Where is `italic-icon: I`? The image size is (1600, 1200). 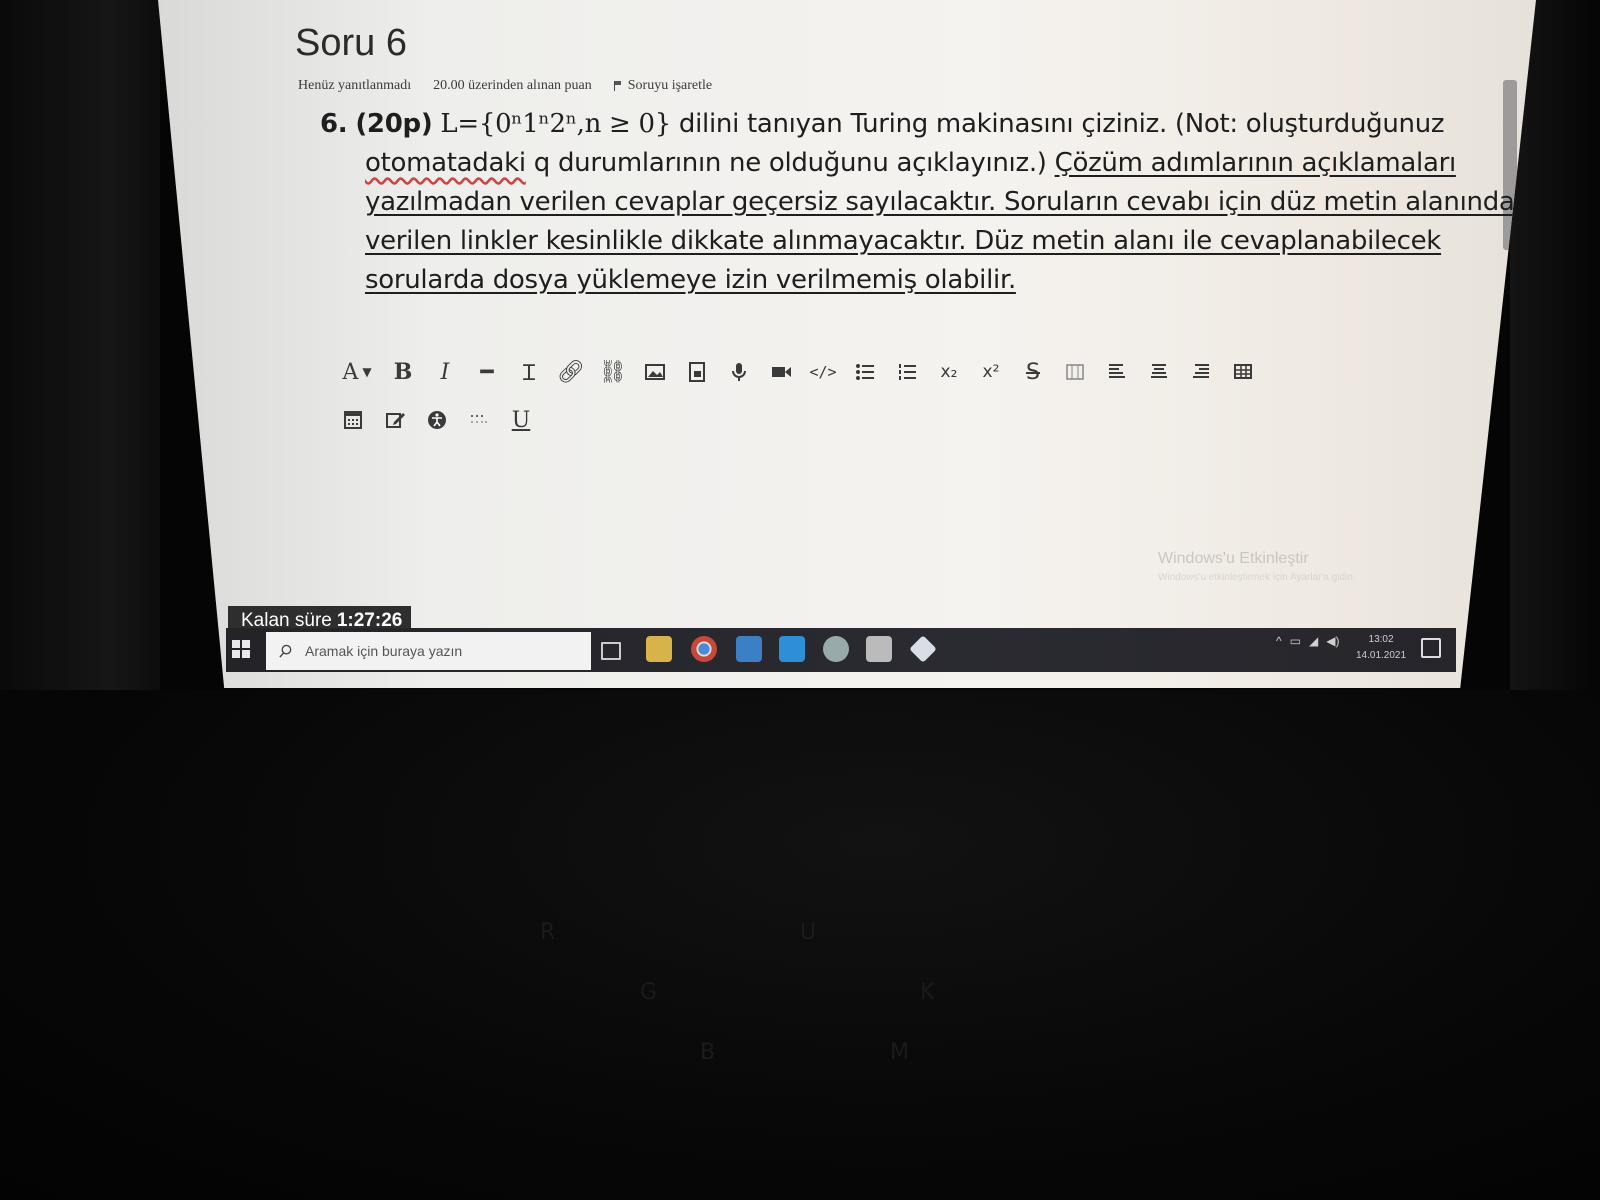
italic-icon: I is located at coordinates (445, 372).